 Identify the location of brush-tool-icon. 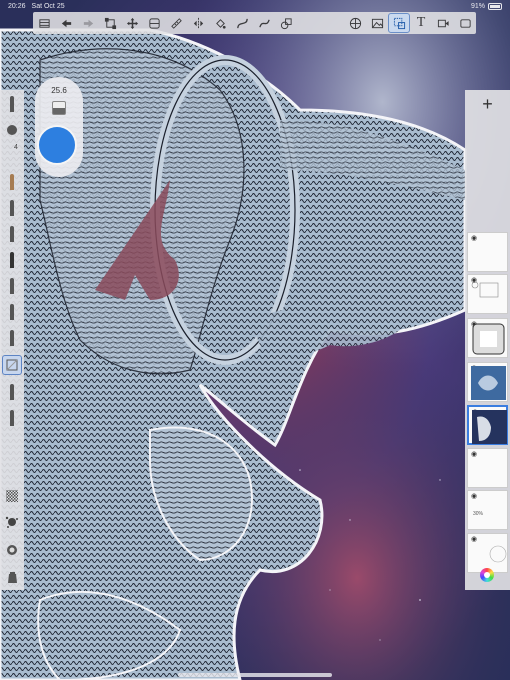
(12, 104).